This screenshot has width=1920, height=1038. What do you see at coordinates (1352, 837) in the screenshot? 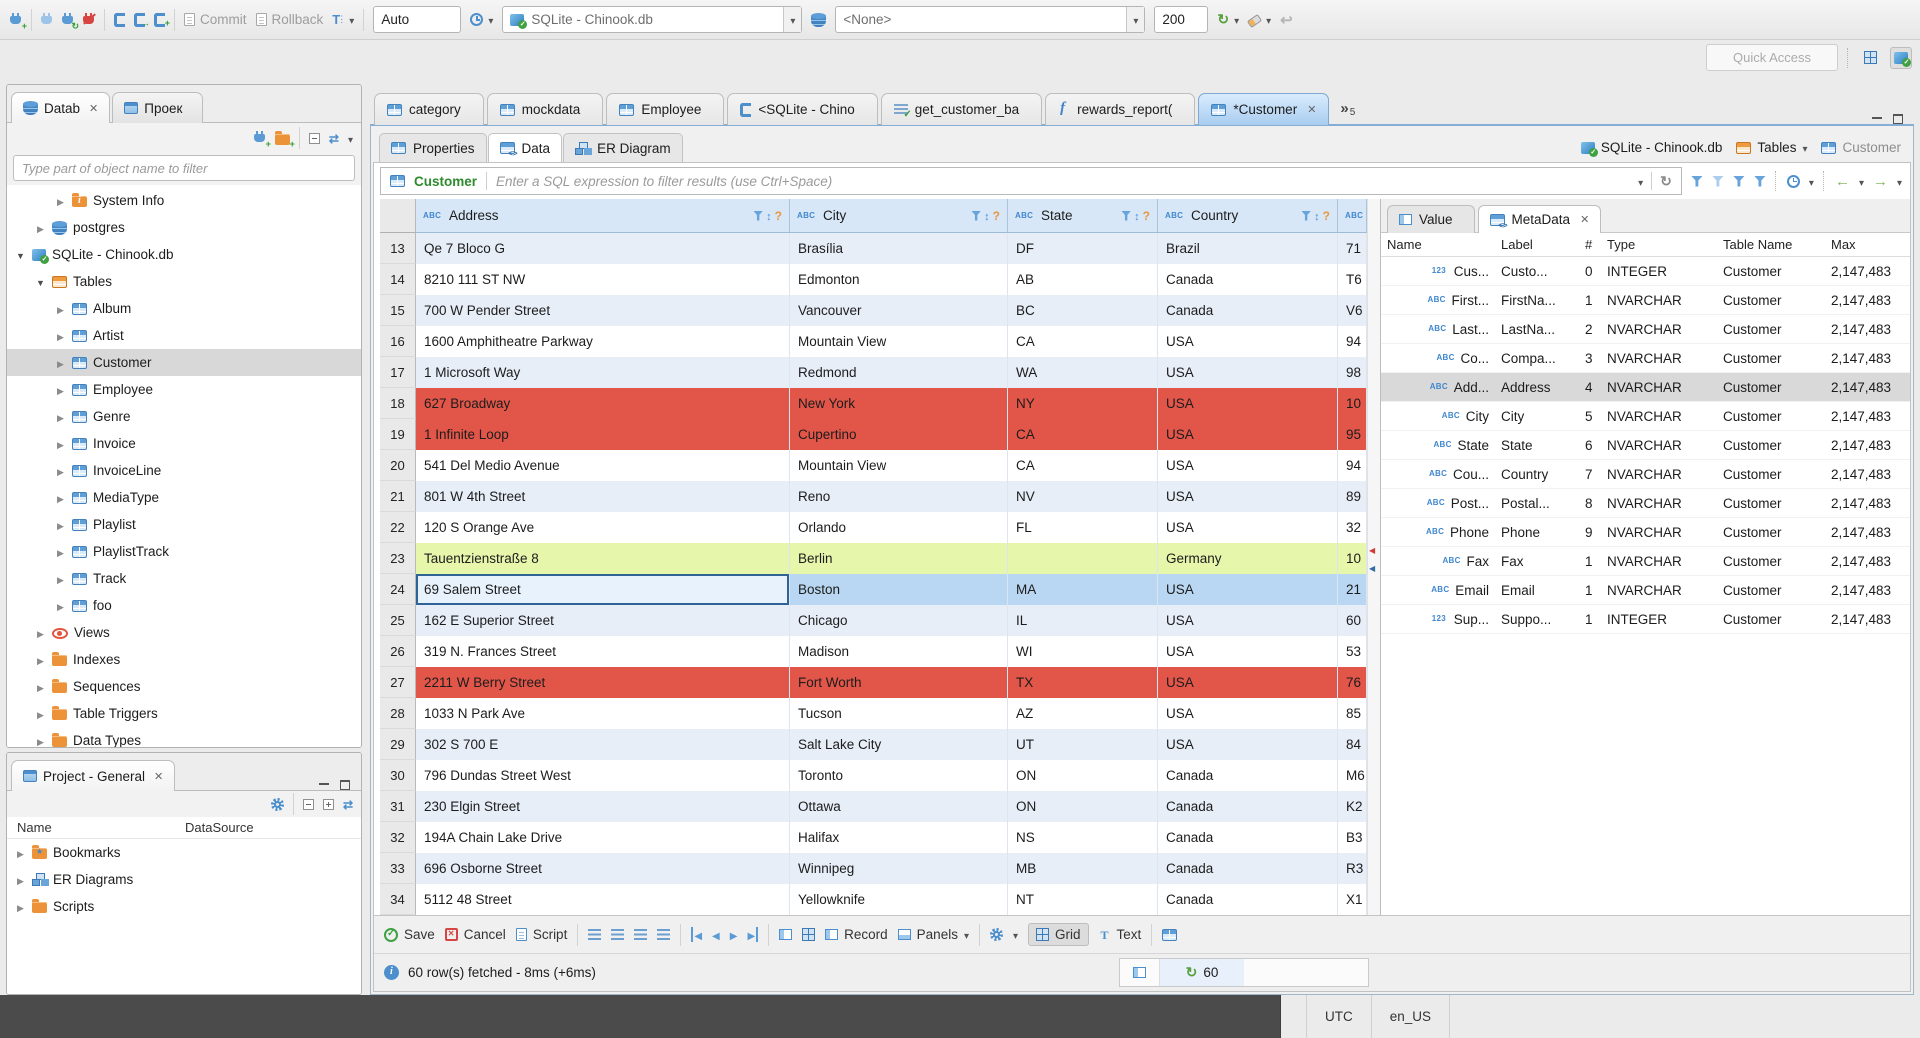
I see `postalcode-cell: B3` at bounding box center [1352, 837].